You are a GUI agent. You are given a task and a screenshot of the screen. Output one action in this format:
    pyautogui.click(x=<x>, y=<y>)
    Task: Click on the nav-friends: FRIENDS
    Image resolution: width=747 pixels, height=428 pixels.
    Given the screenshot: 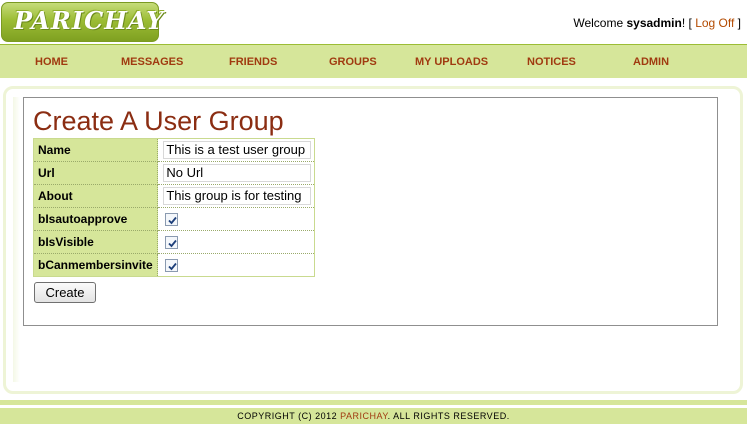 What is the action you would take?
    pyautogui.click(x=253, y=62)
    